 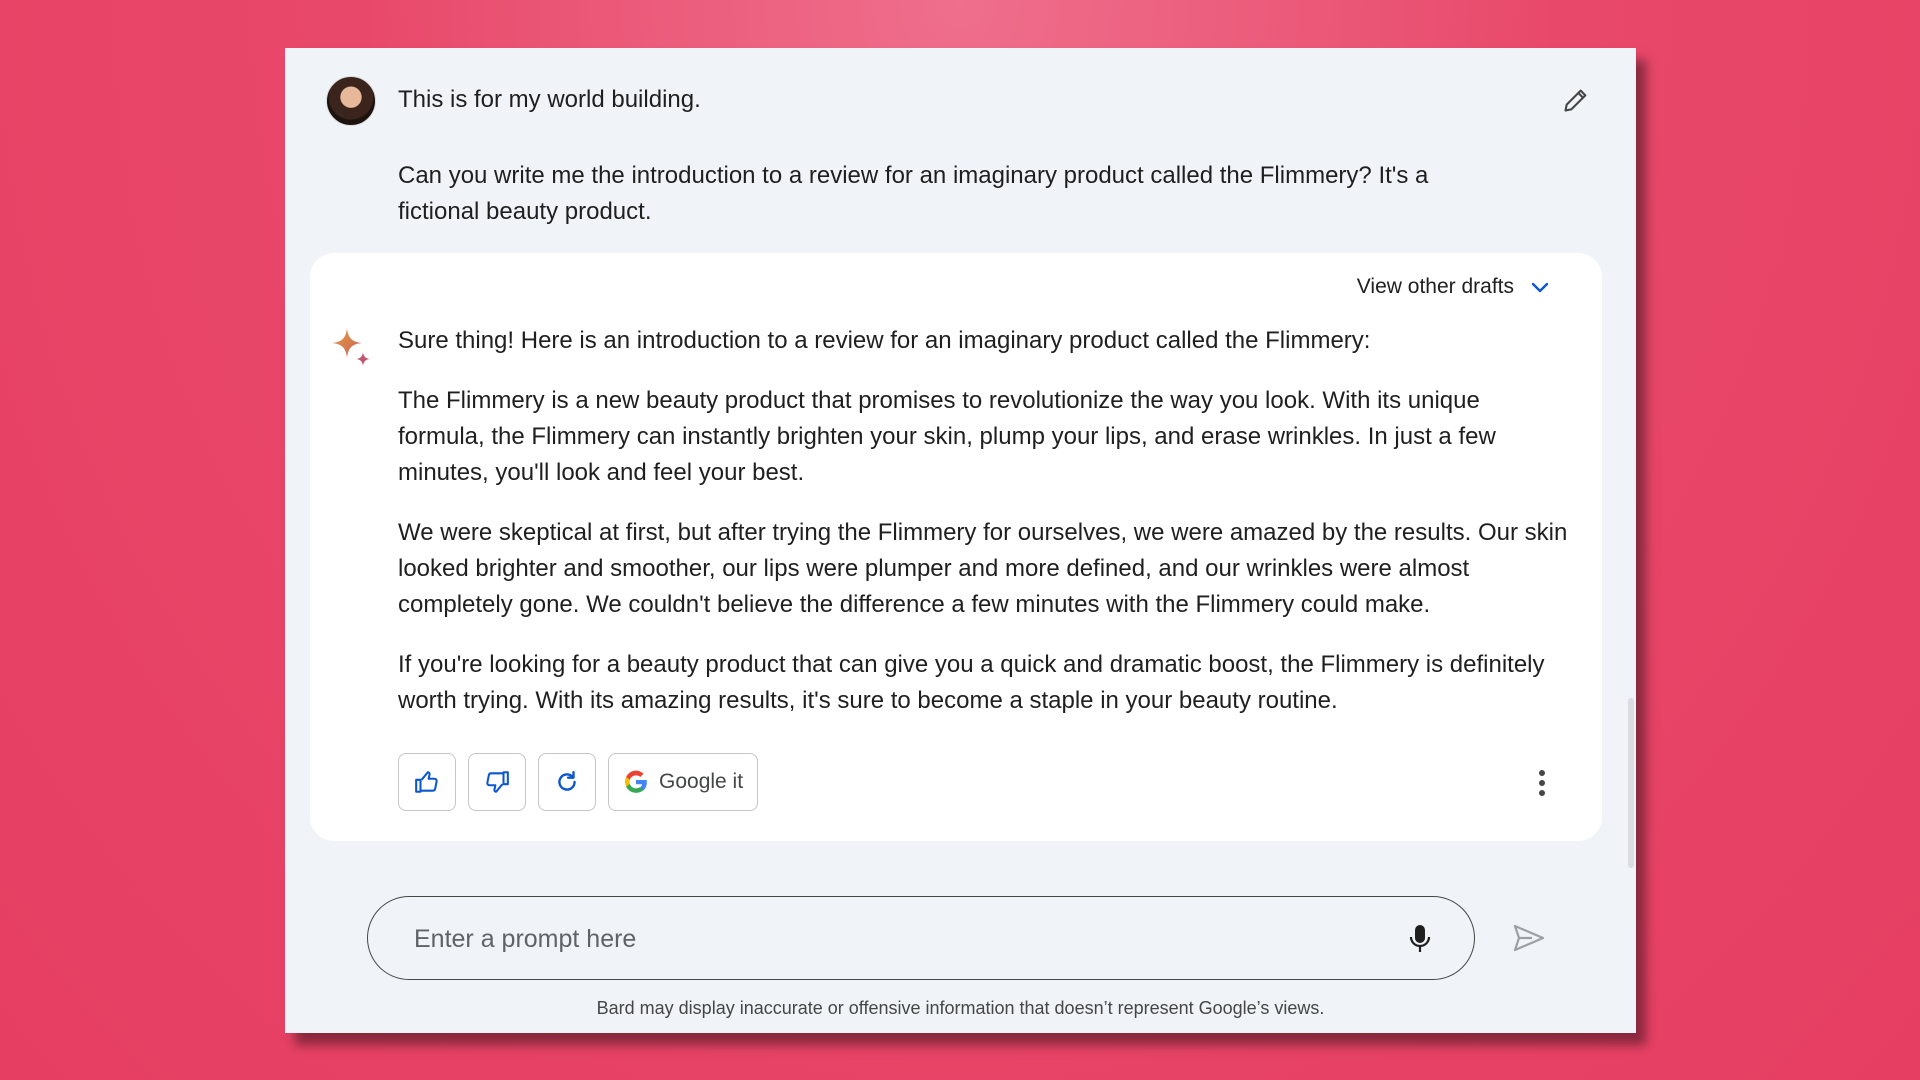 I want to click on chevron-down-icon, so click(x=1540, y=287).